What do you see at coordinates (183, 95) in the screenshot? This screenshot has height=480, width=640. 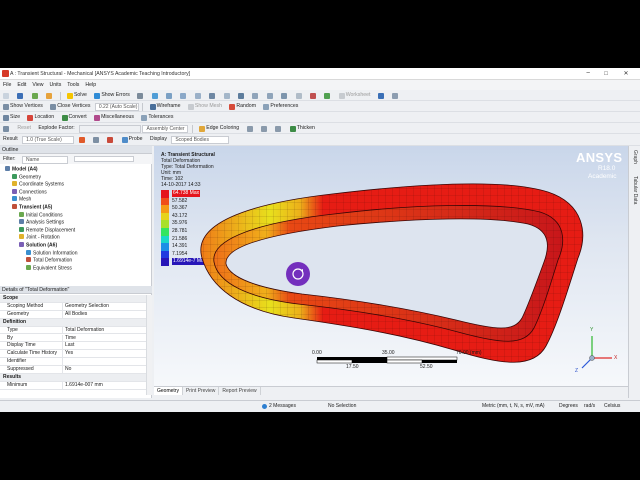 I see `fit-icon` at bounding box center [183, 95].